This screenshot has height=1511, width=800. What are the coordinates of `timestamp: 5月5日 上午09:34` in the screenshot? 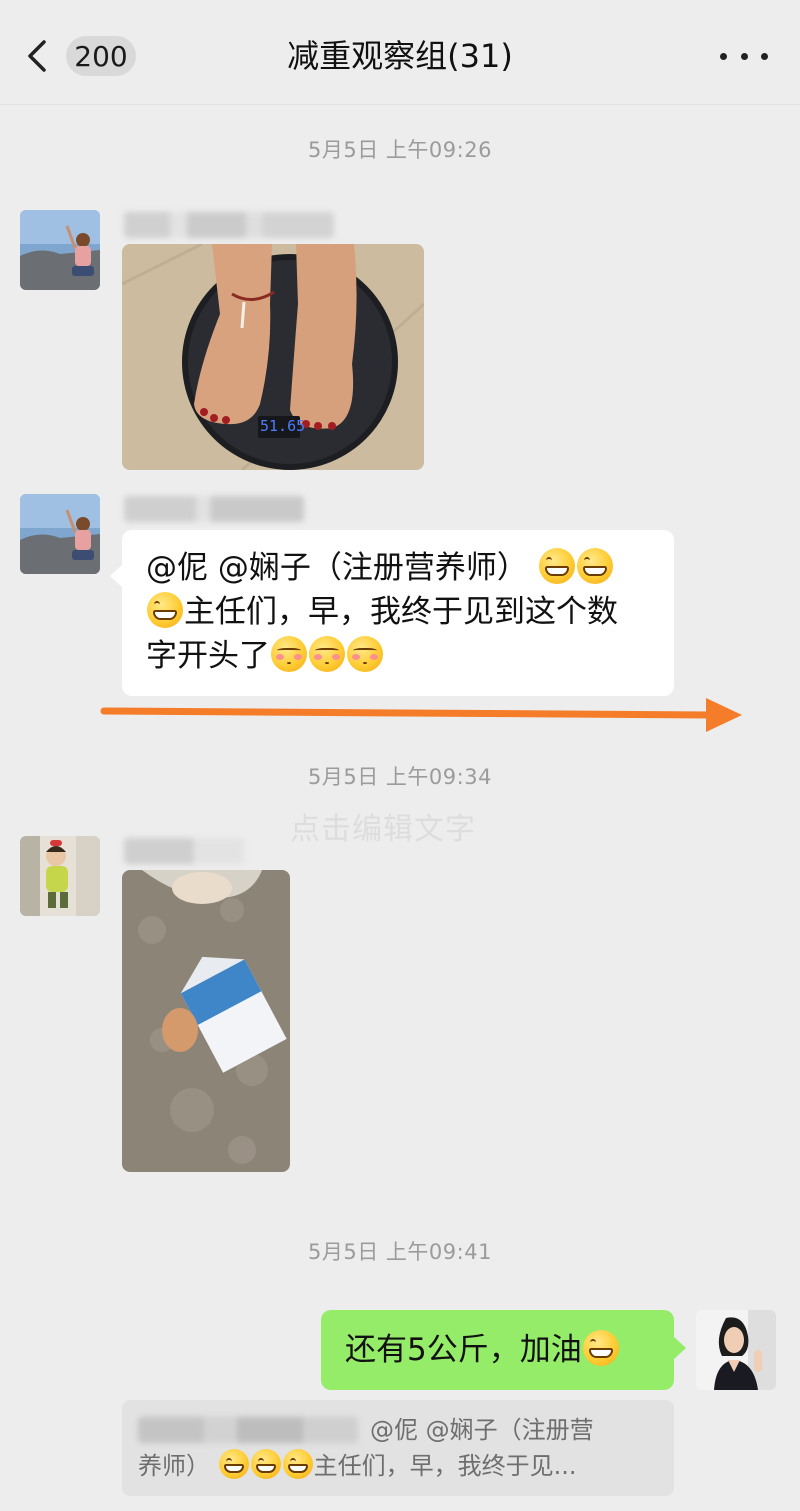 It's located at (400, 777).